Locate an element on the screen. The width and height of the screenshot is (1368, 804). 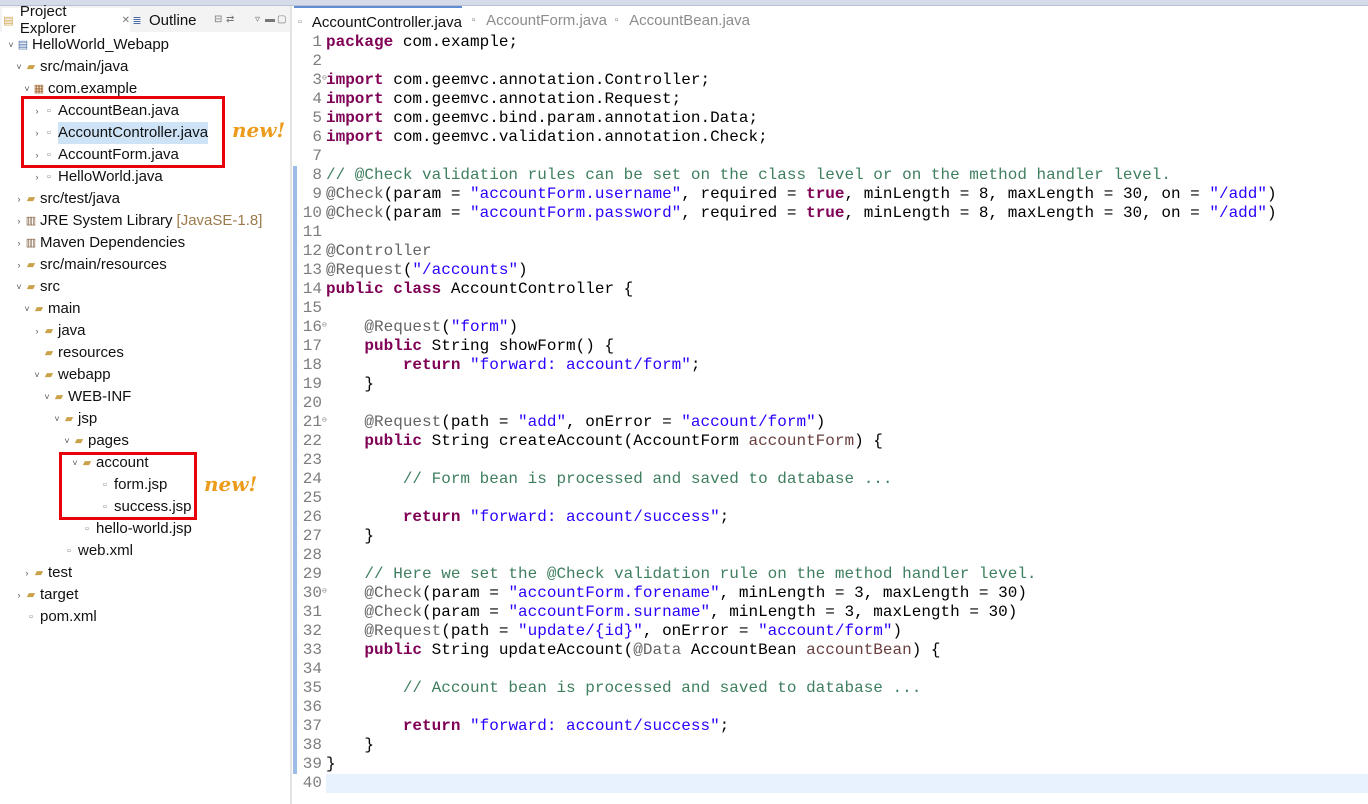
code-line: import com.geemvc.annotation.Request; is located at coordinates (503, 99).